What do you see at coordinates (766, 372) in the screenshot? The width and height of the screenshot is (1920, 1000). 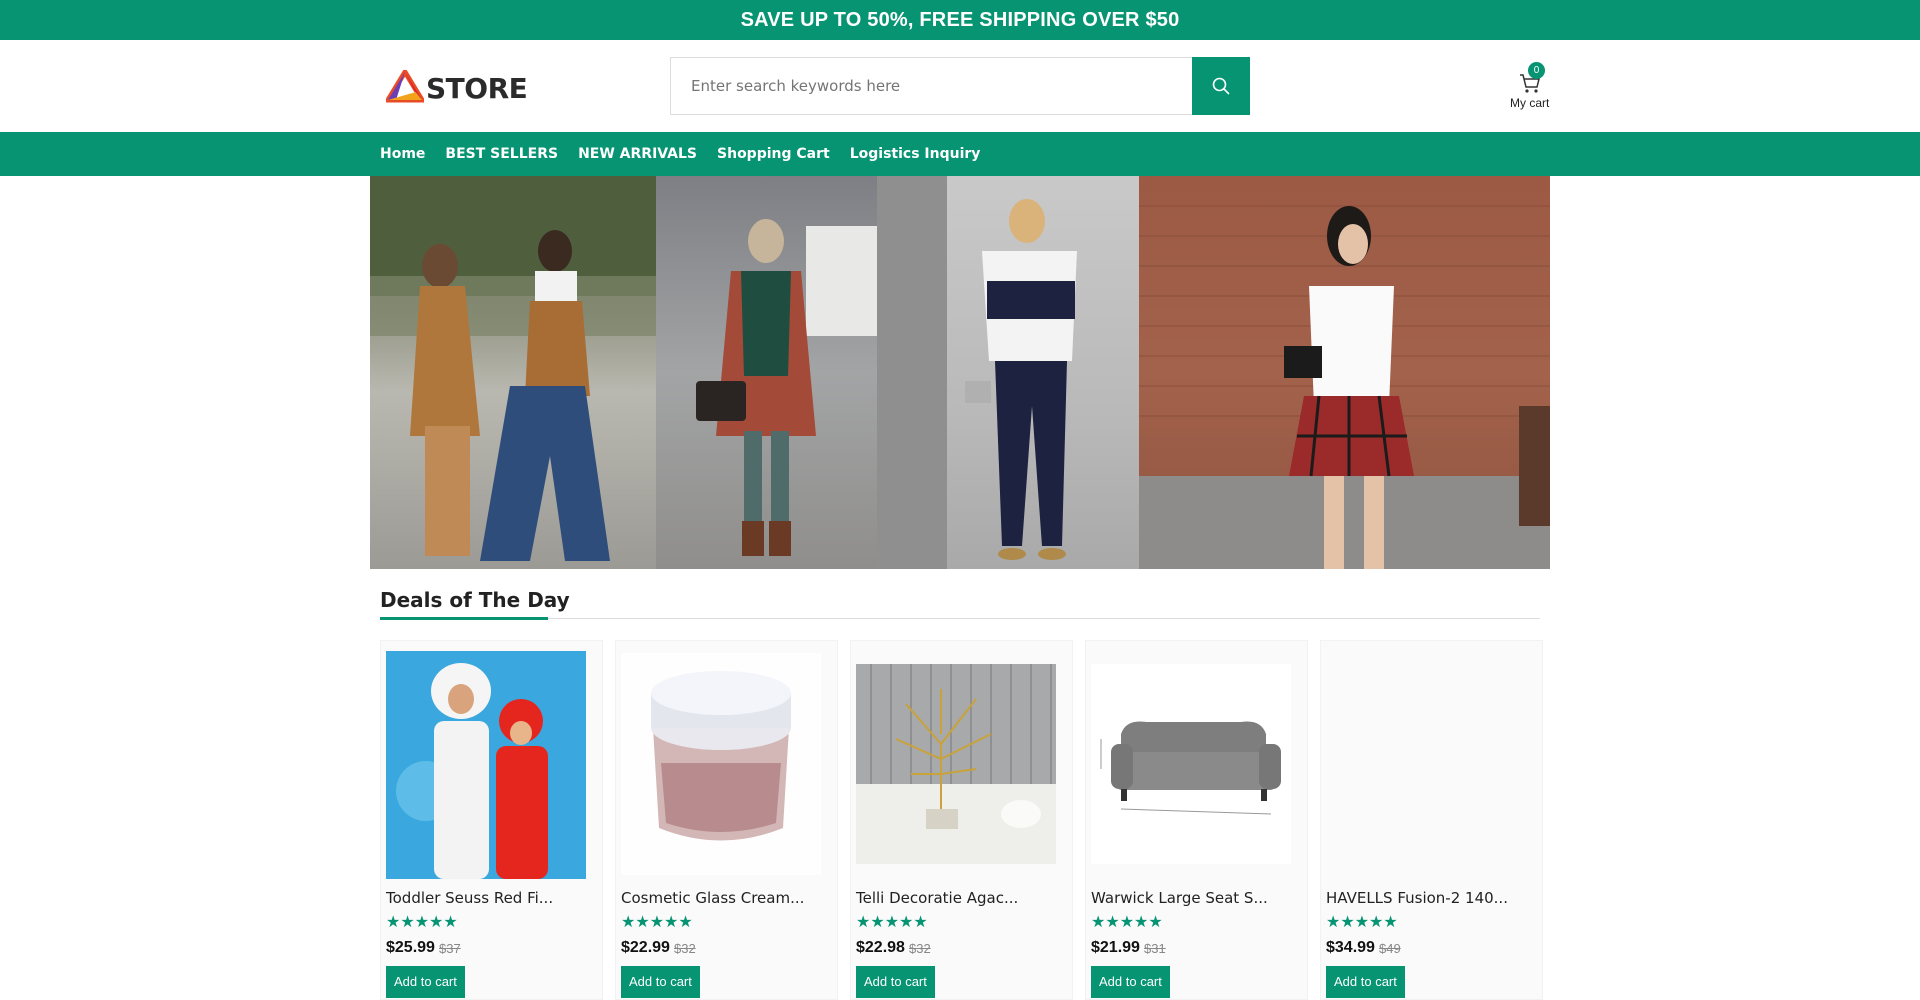 I see `banner-panel-plaid-scarf` at bounding box center [766, 372].